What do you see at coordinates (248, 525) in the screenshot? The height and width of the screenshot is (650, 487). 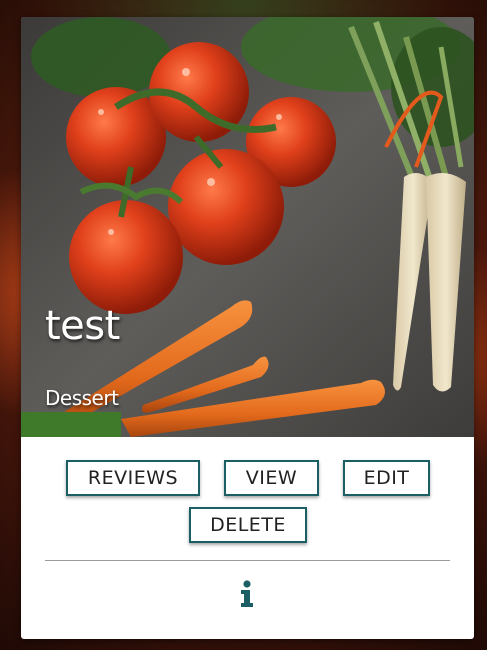 I see `delete-button: DELETE` at bounding box center [248, 525].